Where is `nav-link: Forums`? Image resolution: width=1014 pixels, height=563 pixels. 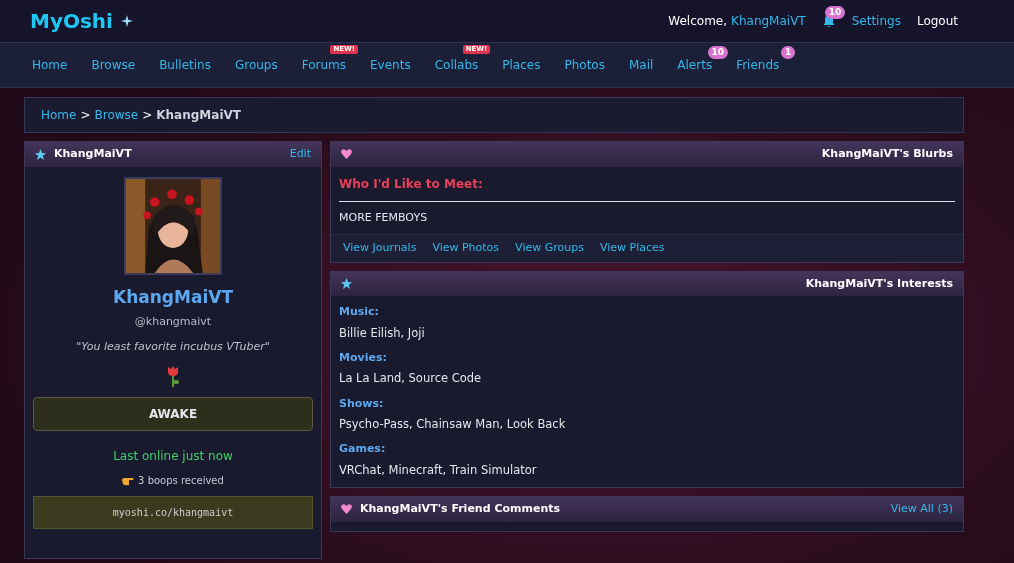
nav-link: Forums is located at coordinates (324, 64).